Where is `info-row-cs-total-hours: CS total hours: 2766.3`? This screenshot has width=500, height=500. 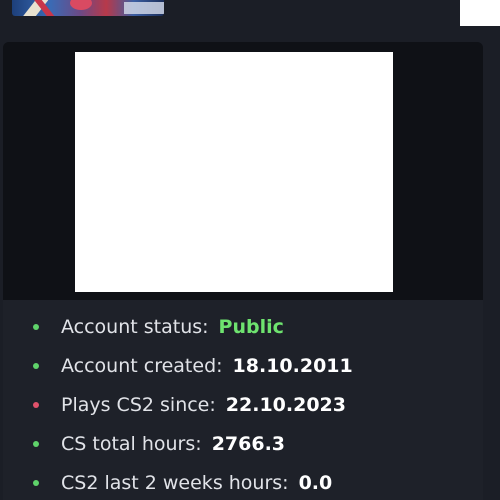
info-row-cs-total-hours: CS total hours: 2766.3 is located at coordinates (144, 444).